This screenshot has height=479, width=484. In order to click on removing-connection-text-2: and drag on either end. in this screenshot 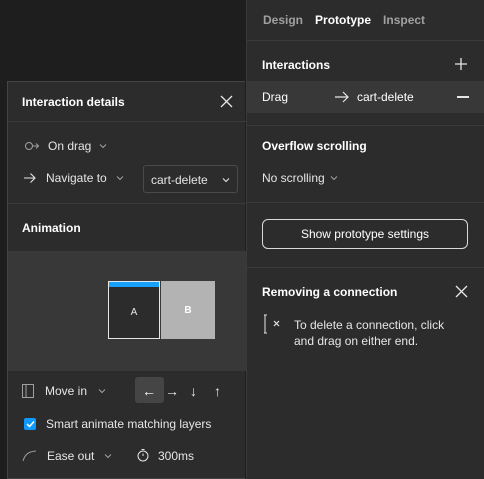, I will do `click(356, 341)`.